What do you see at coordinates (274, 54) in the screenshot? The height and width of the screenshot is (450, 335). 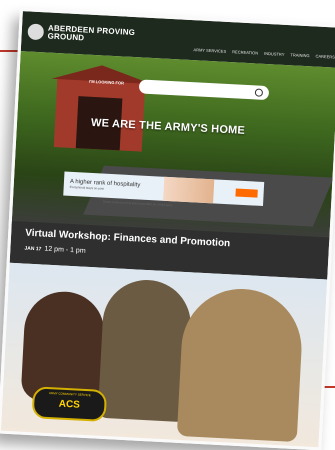 I see `nav-item-industry: INDUSTRY` at bounding box center [274, 54].